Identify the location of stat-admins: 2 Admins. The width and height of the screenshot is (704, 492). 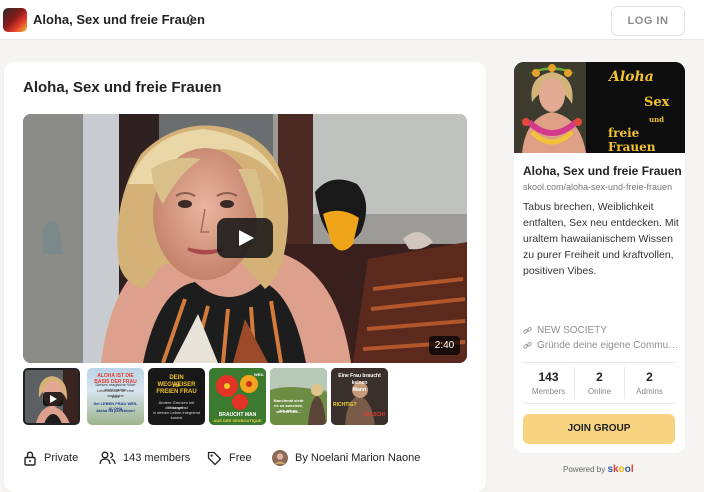
(649, 383).